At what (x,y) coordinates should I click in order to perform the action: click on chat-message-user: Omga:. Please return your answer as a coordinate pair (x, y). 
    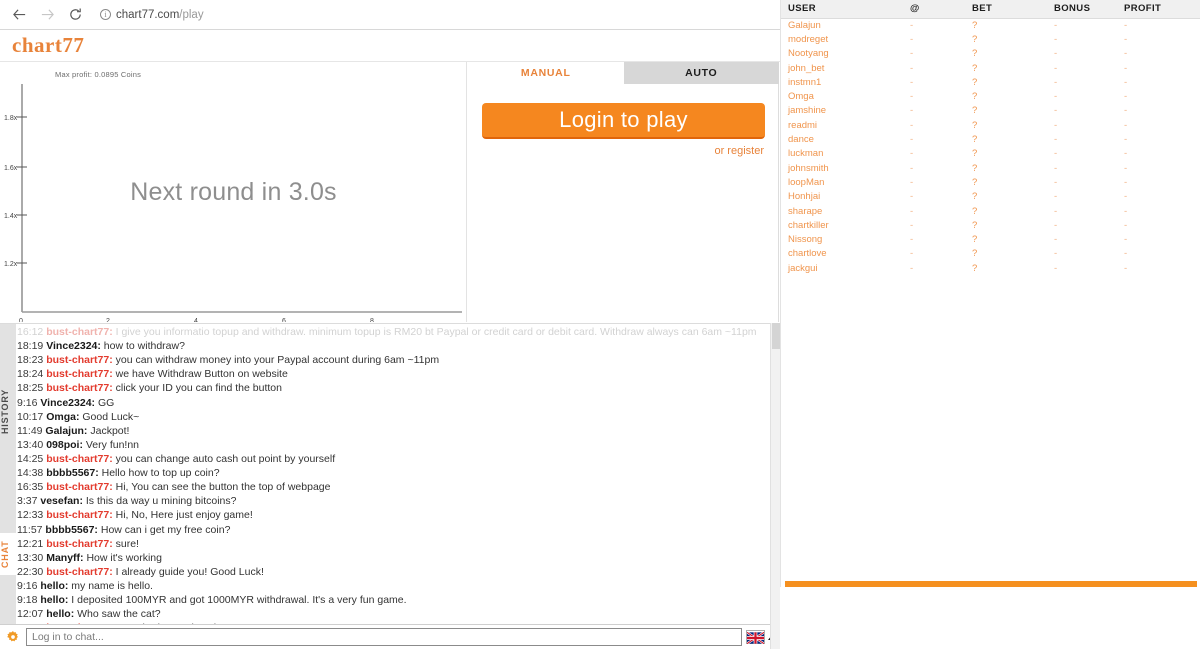
    Looking at the image, I should click on (62, 417).